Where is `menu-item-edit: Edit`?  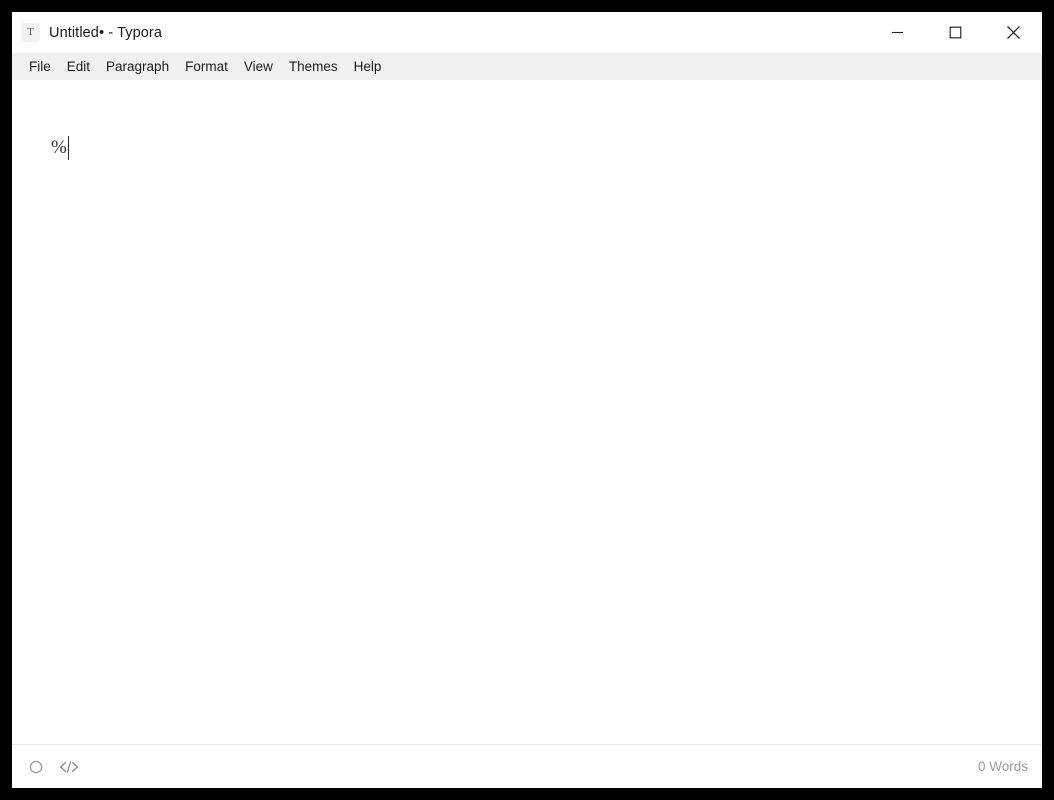 menu-item-edit: Edit is located at coordinates (78, 66).